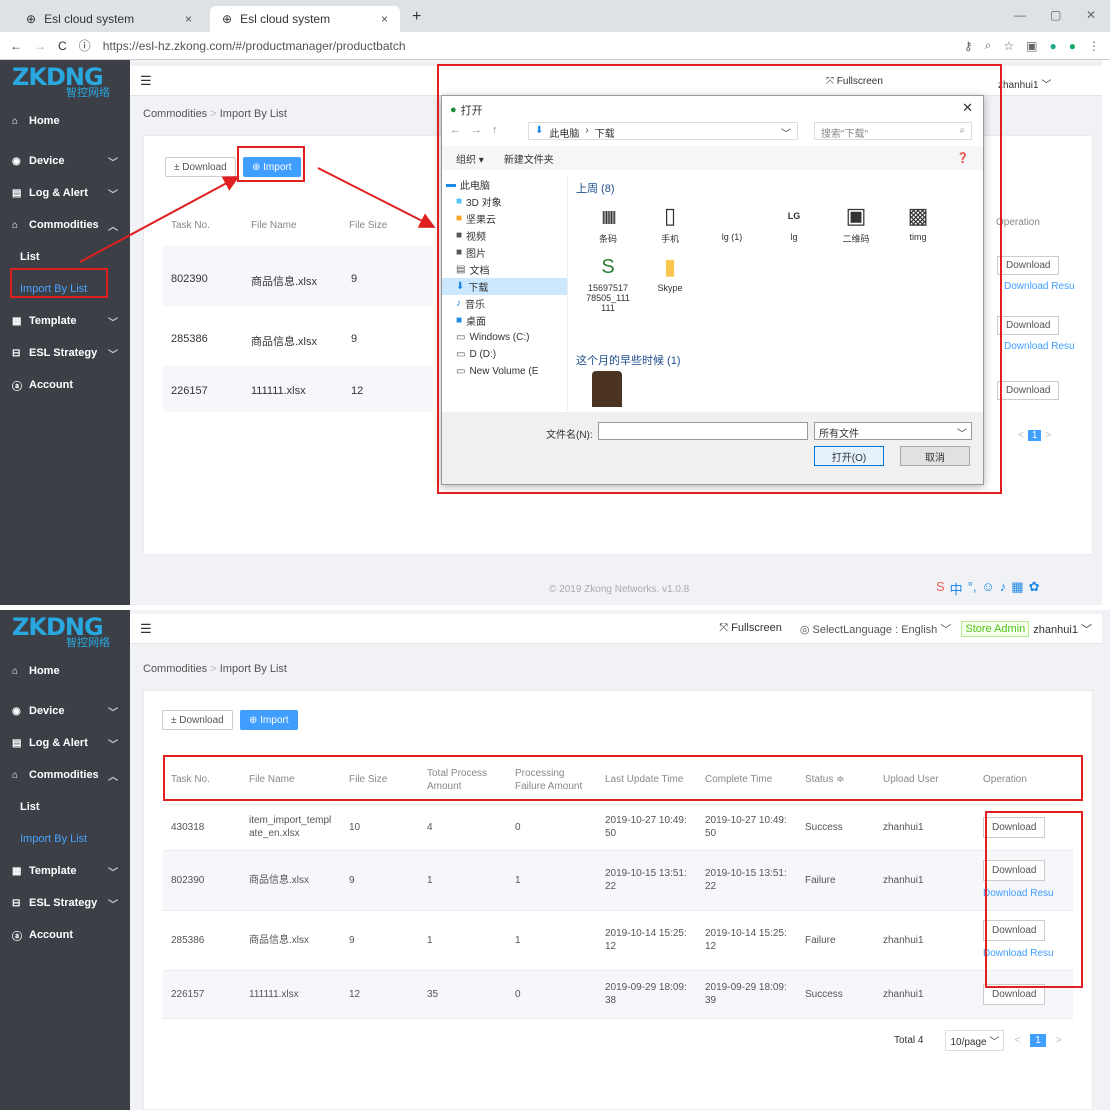 The width and height of the screenshot is (1110, 1110). I want to click on next-page-button: >, so click(1059, 1040).